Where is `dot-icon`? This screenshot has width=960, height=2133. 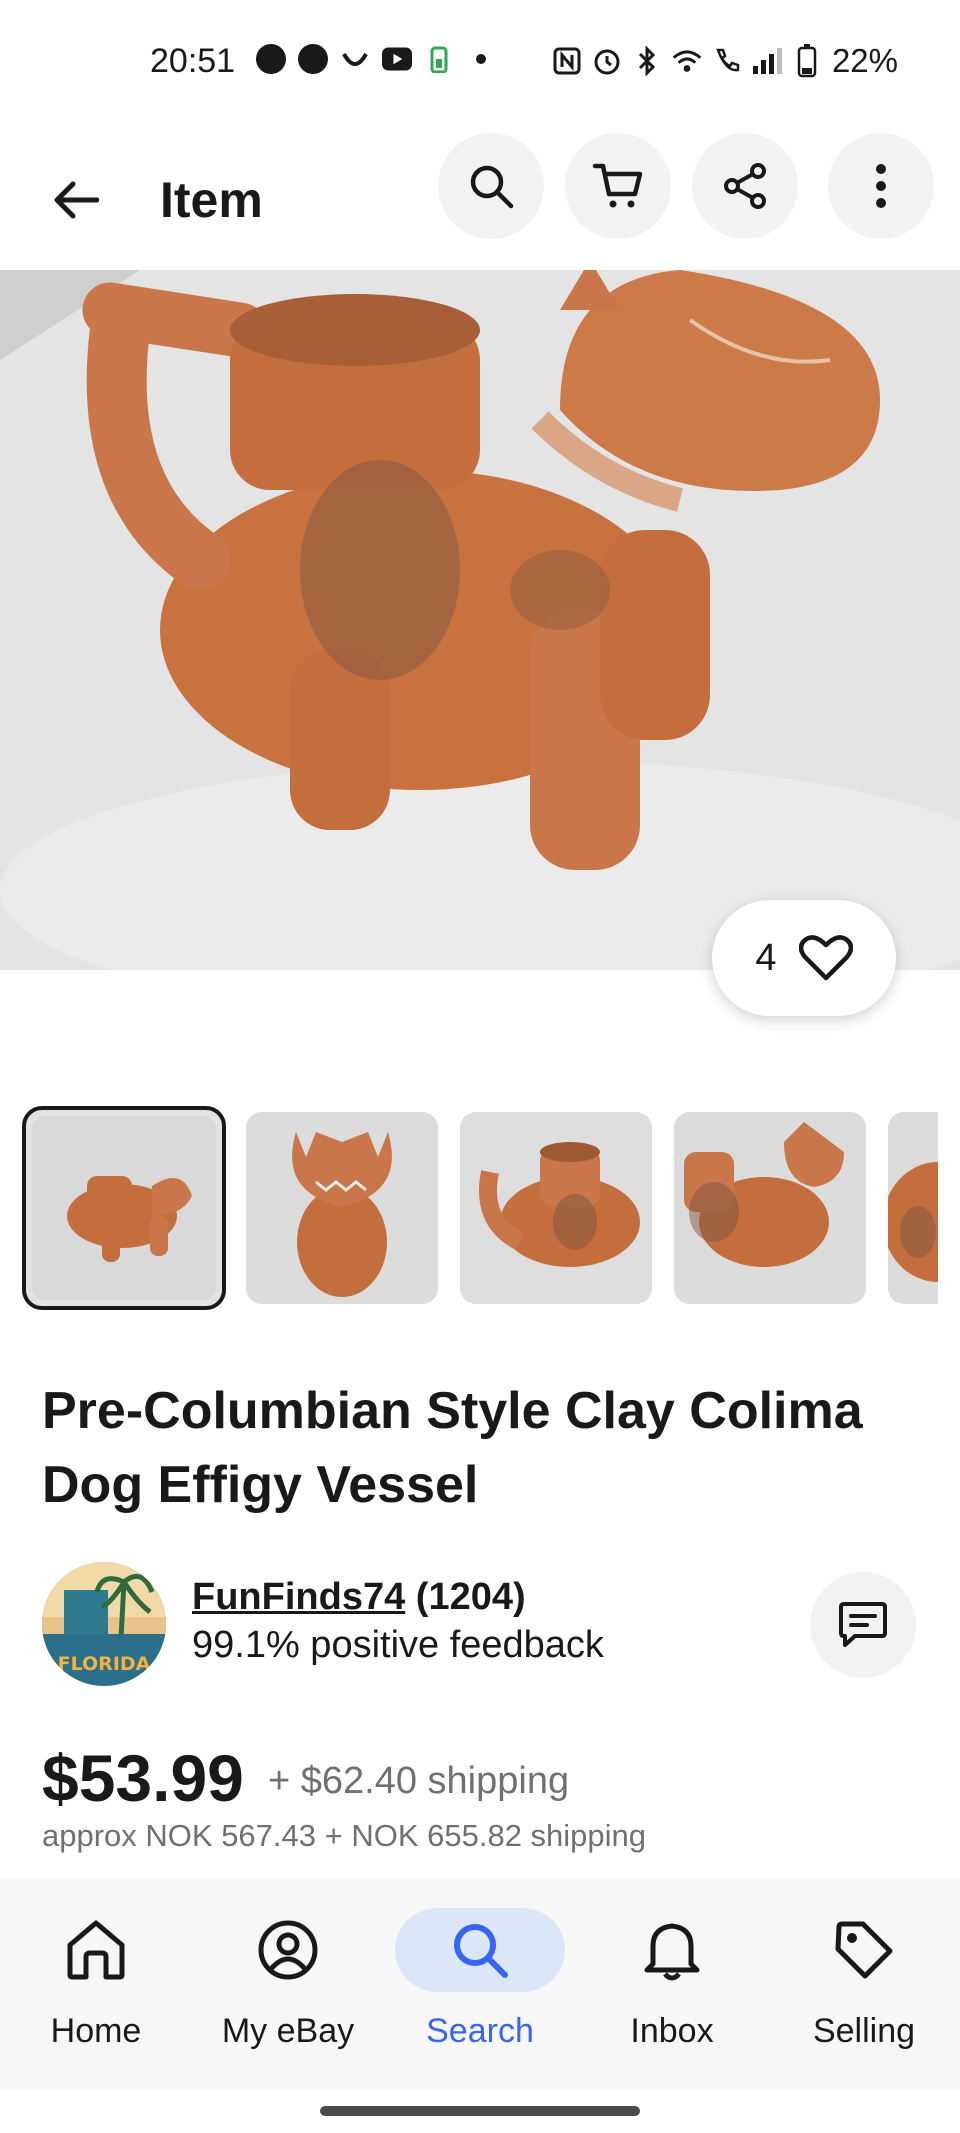
dot-icon is located at coordinates (481, 59).